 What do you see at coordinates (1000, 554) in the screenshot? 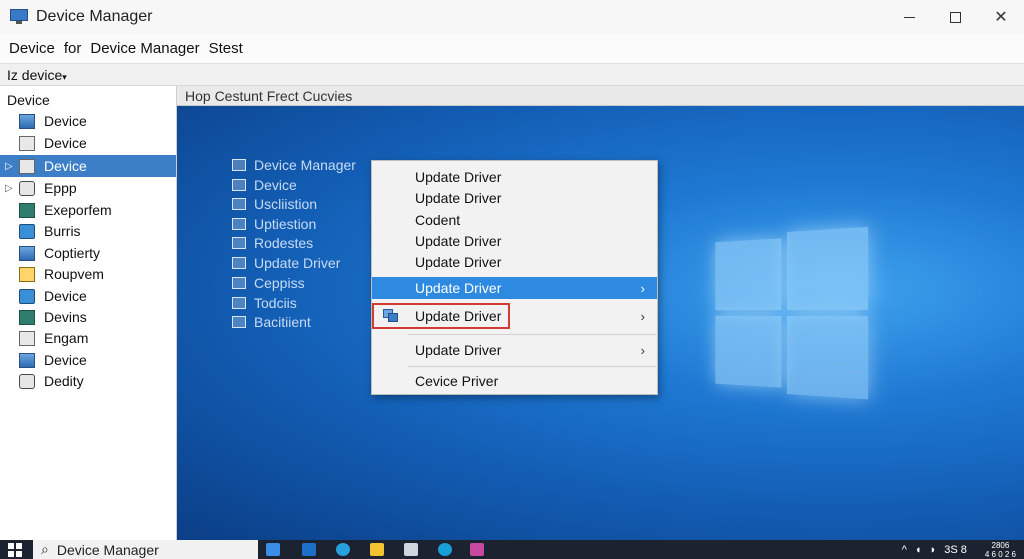
I see `clock-date: 4 6 0 2 6` at bounding box center [1000, 554].